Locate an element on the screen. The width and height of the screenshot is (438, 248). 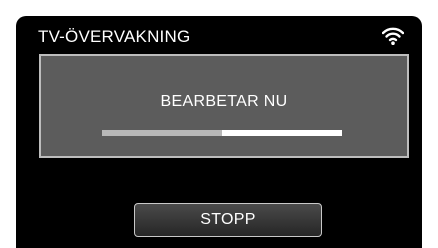
screen-title: TV-ÖVERVAKNING is located at coordinates (114, 36).